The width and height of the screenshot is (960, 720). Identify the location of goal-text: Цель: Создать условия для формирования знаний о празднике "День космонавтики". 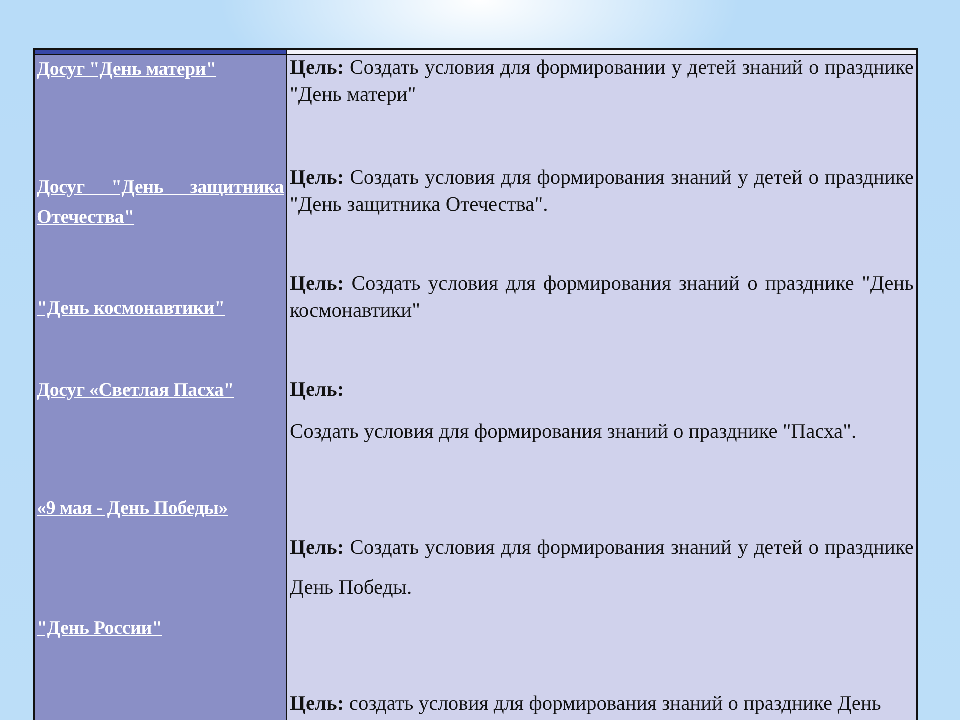
(602, 298).